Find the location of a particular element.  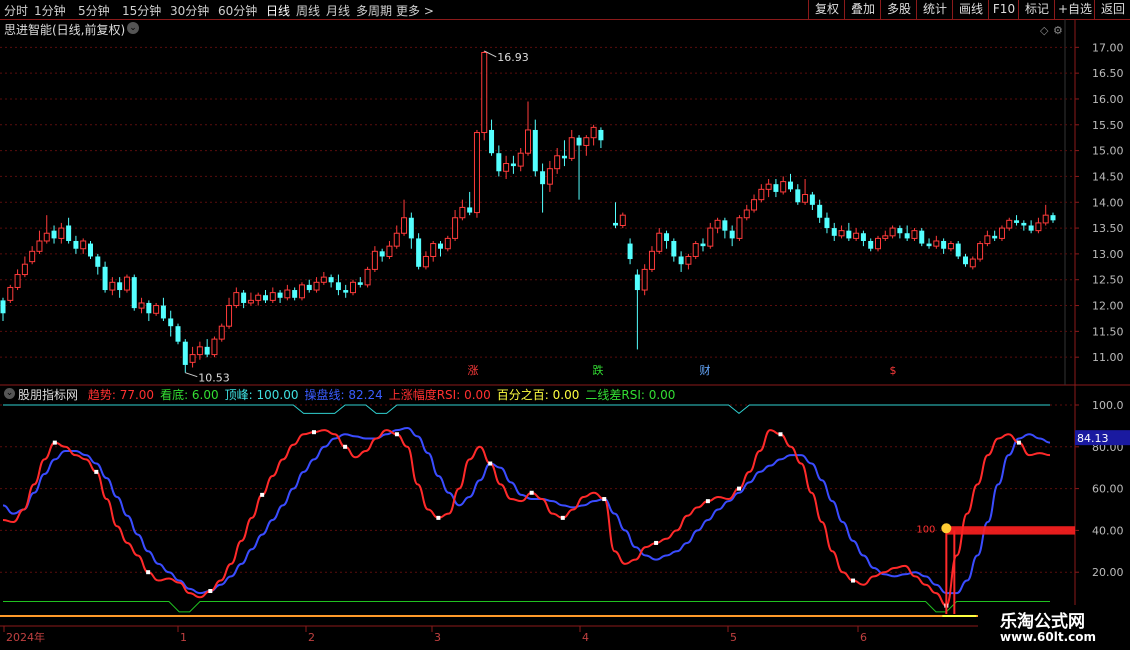

toolbar-button-0: 复权 is located at coordinates (826, 9).